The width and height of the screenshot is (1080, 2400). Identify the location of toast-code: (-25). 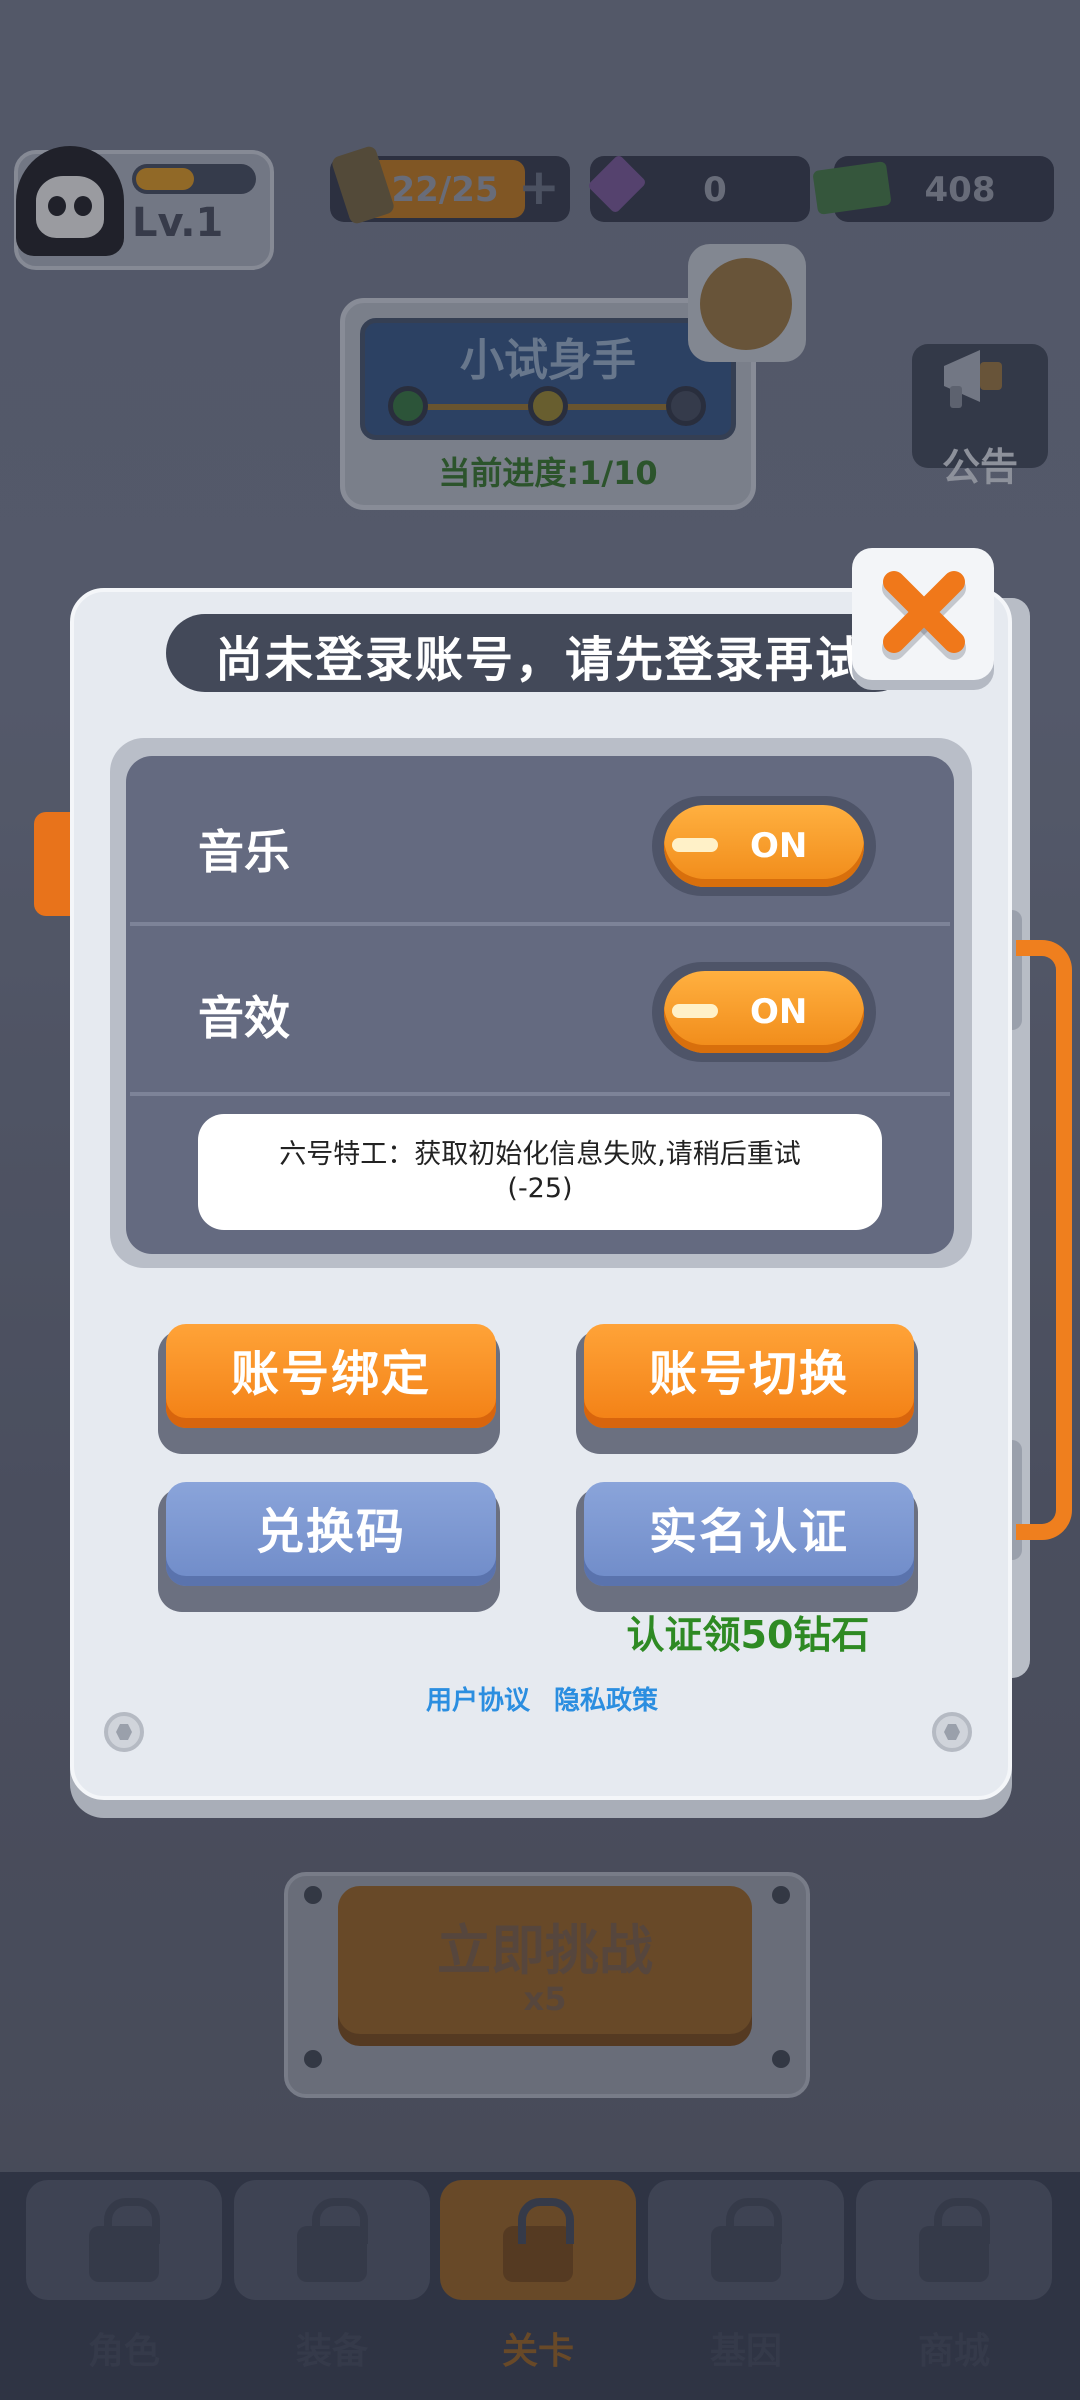
(540, 1188).